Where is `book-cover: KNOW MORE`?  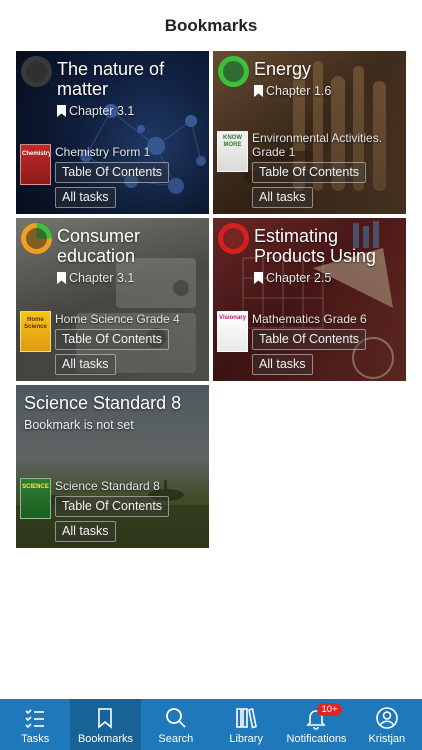
book-cover: KNOW MORE is located at coordinates (232, 151).